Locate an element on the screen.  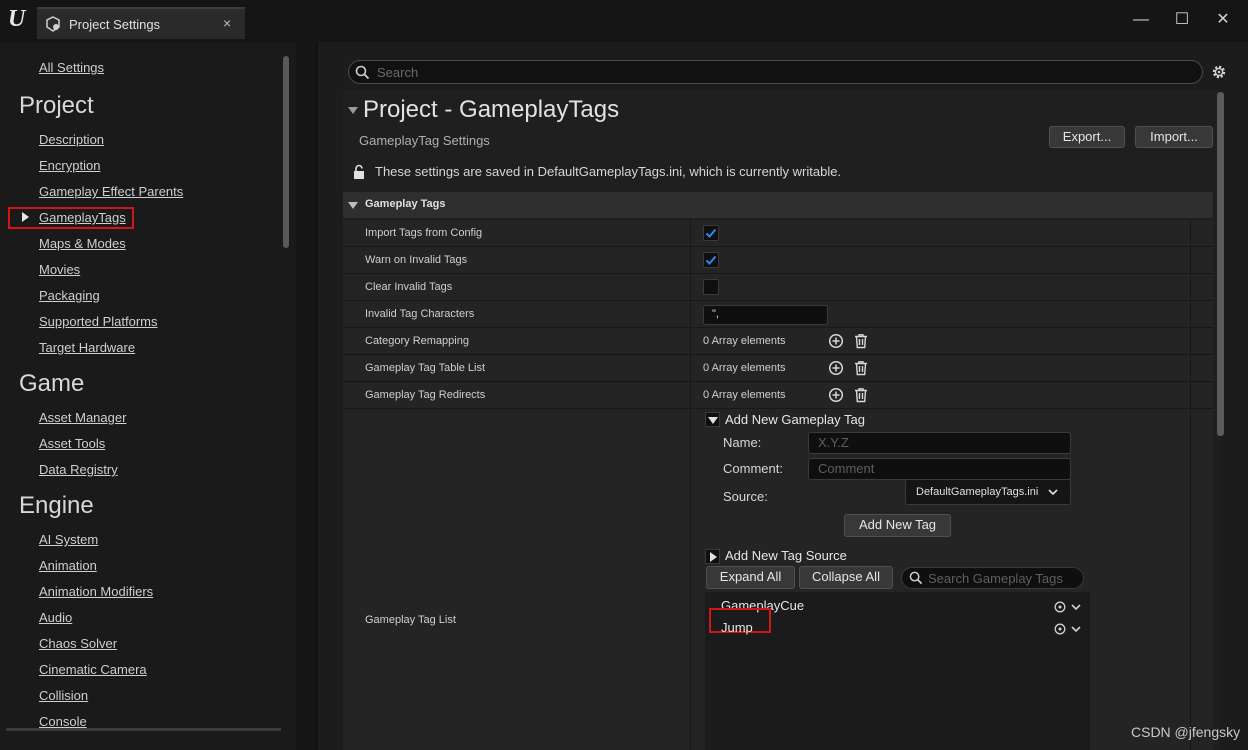
sidebar-item-packaging: Packaging is located at coordinates (69, 295).